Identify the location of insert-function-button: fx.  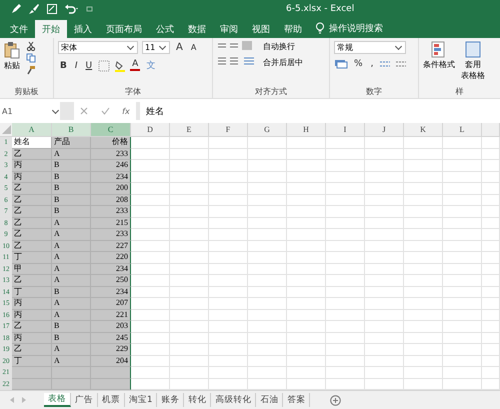
(126, 111).